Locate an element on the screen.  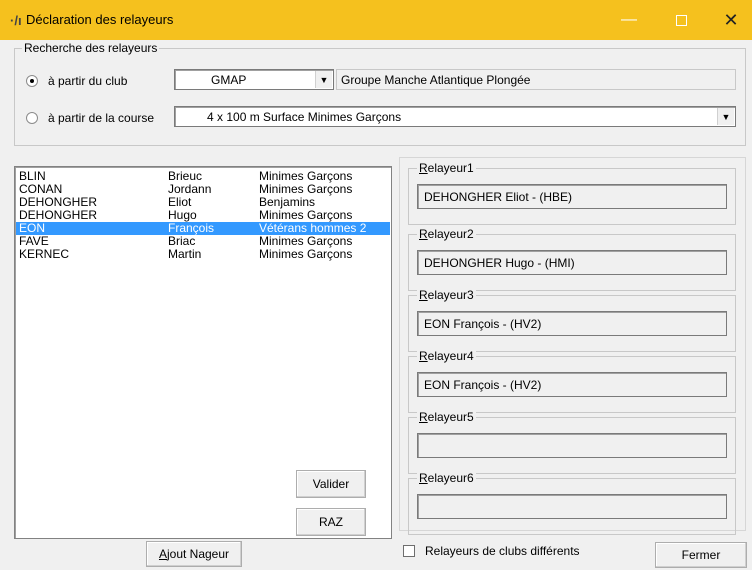
radio-club-label: à partir du club is located at coordinates (88, 81).